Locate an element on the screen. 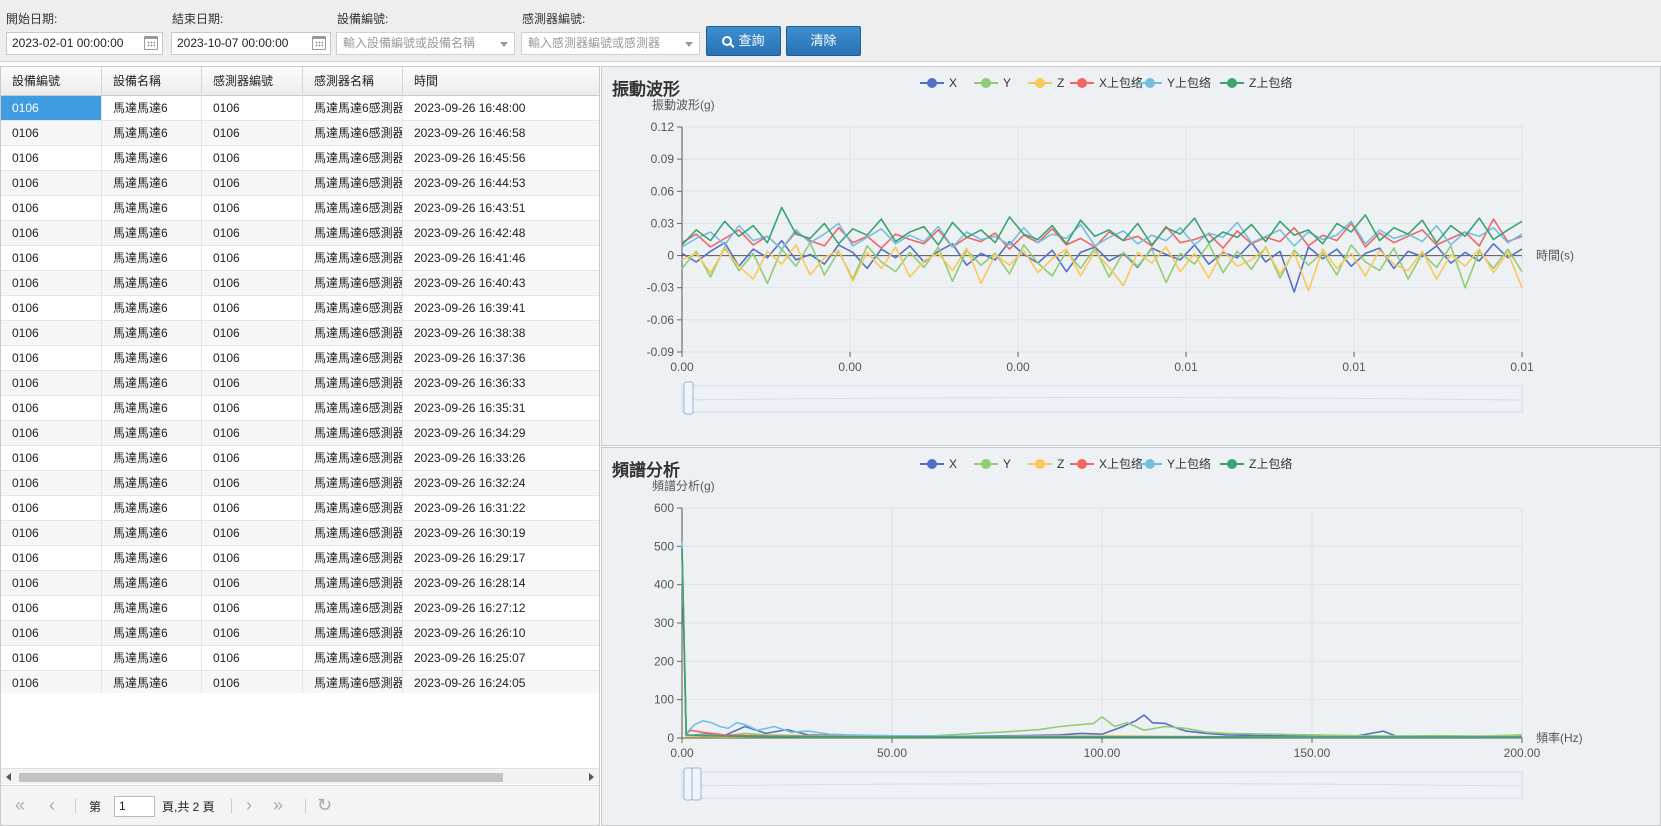 This screenshot has width=1661, height=826. pagination-bar: « ‹ 第 1 頁,共 2 頁 › » ↻ is located at coordinates (300, 805).